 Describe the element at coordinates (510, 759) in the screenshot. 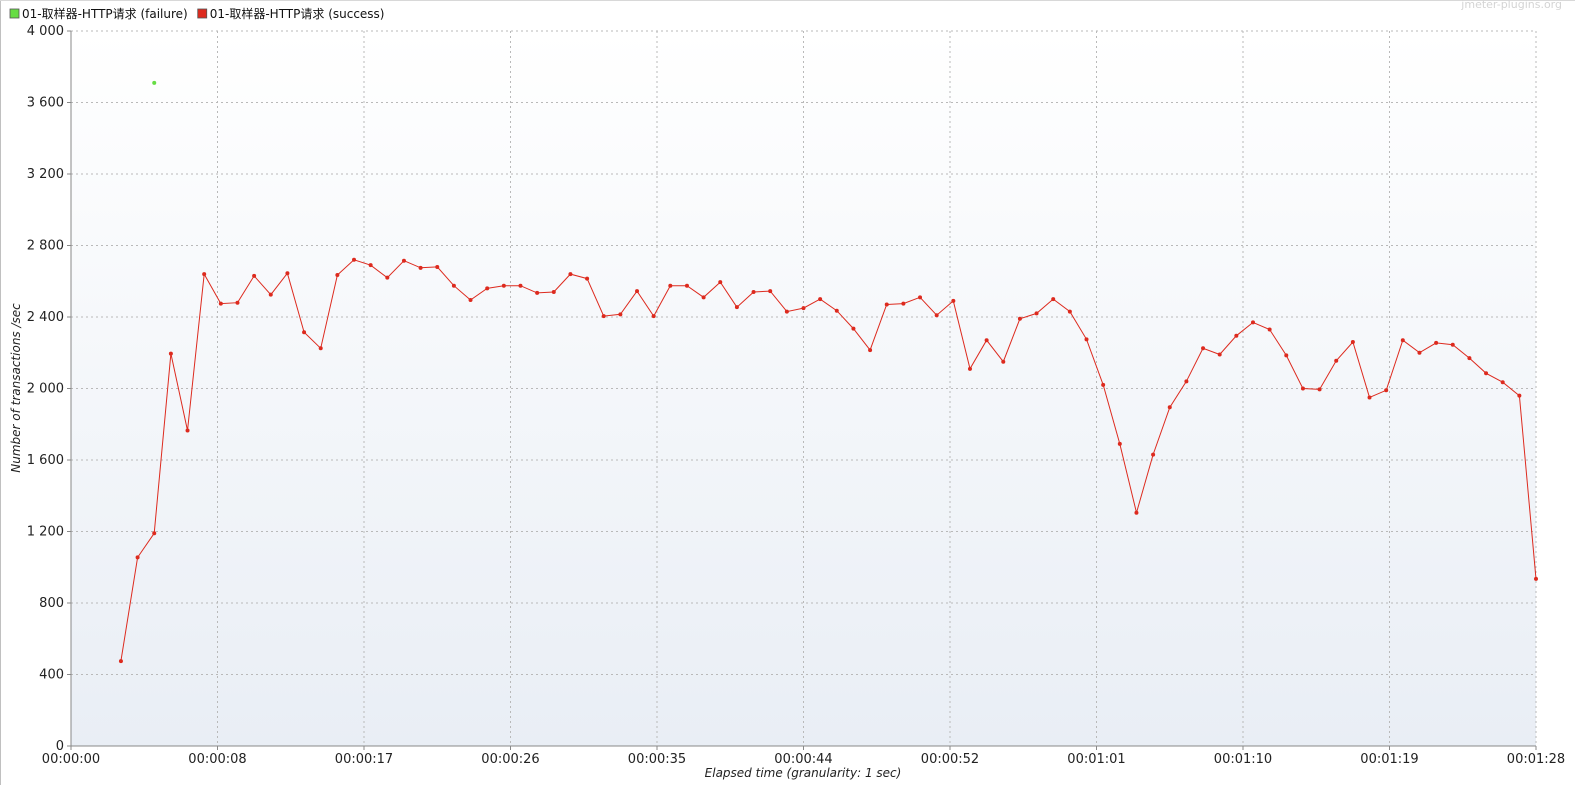

I see `x-tick-label: 00:00:26` at that location.